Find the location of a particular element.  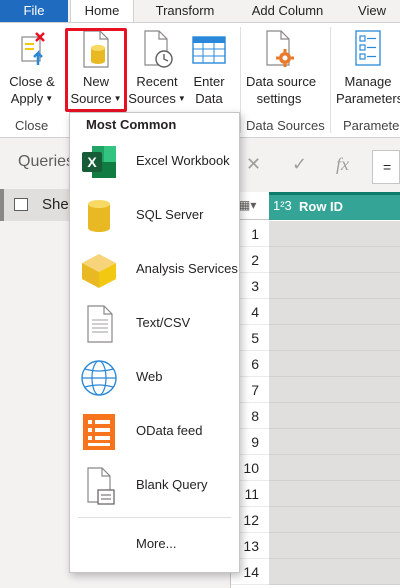

whole-number-type-icon: 1²3 is located at coordinates (282, 205).